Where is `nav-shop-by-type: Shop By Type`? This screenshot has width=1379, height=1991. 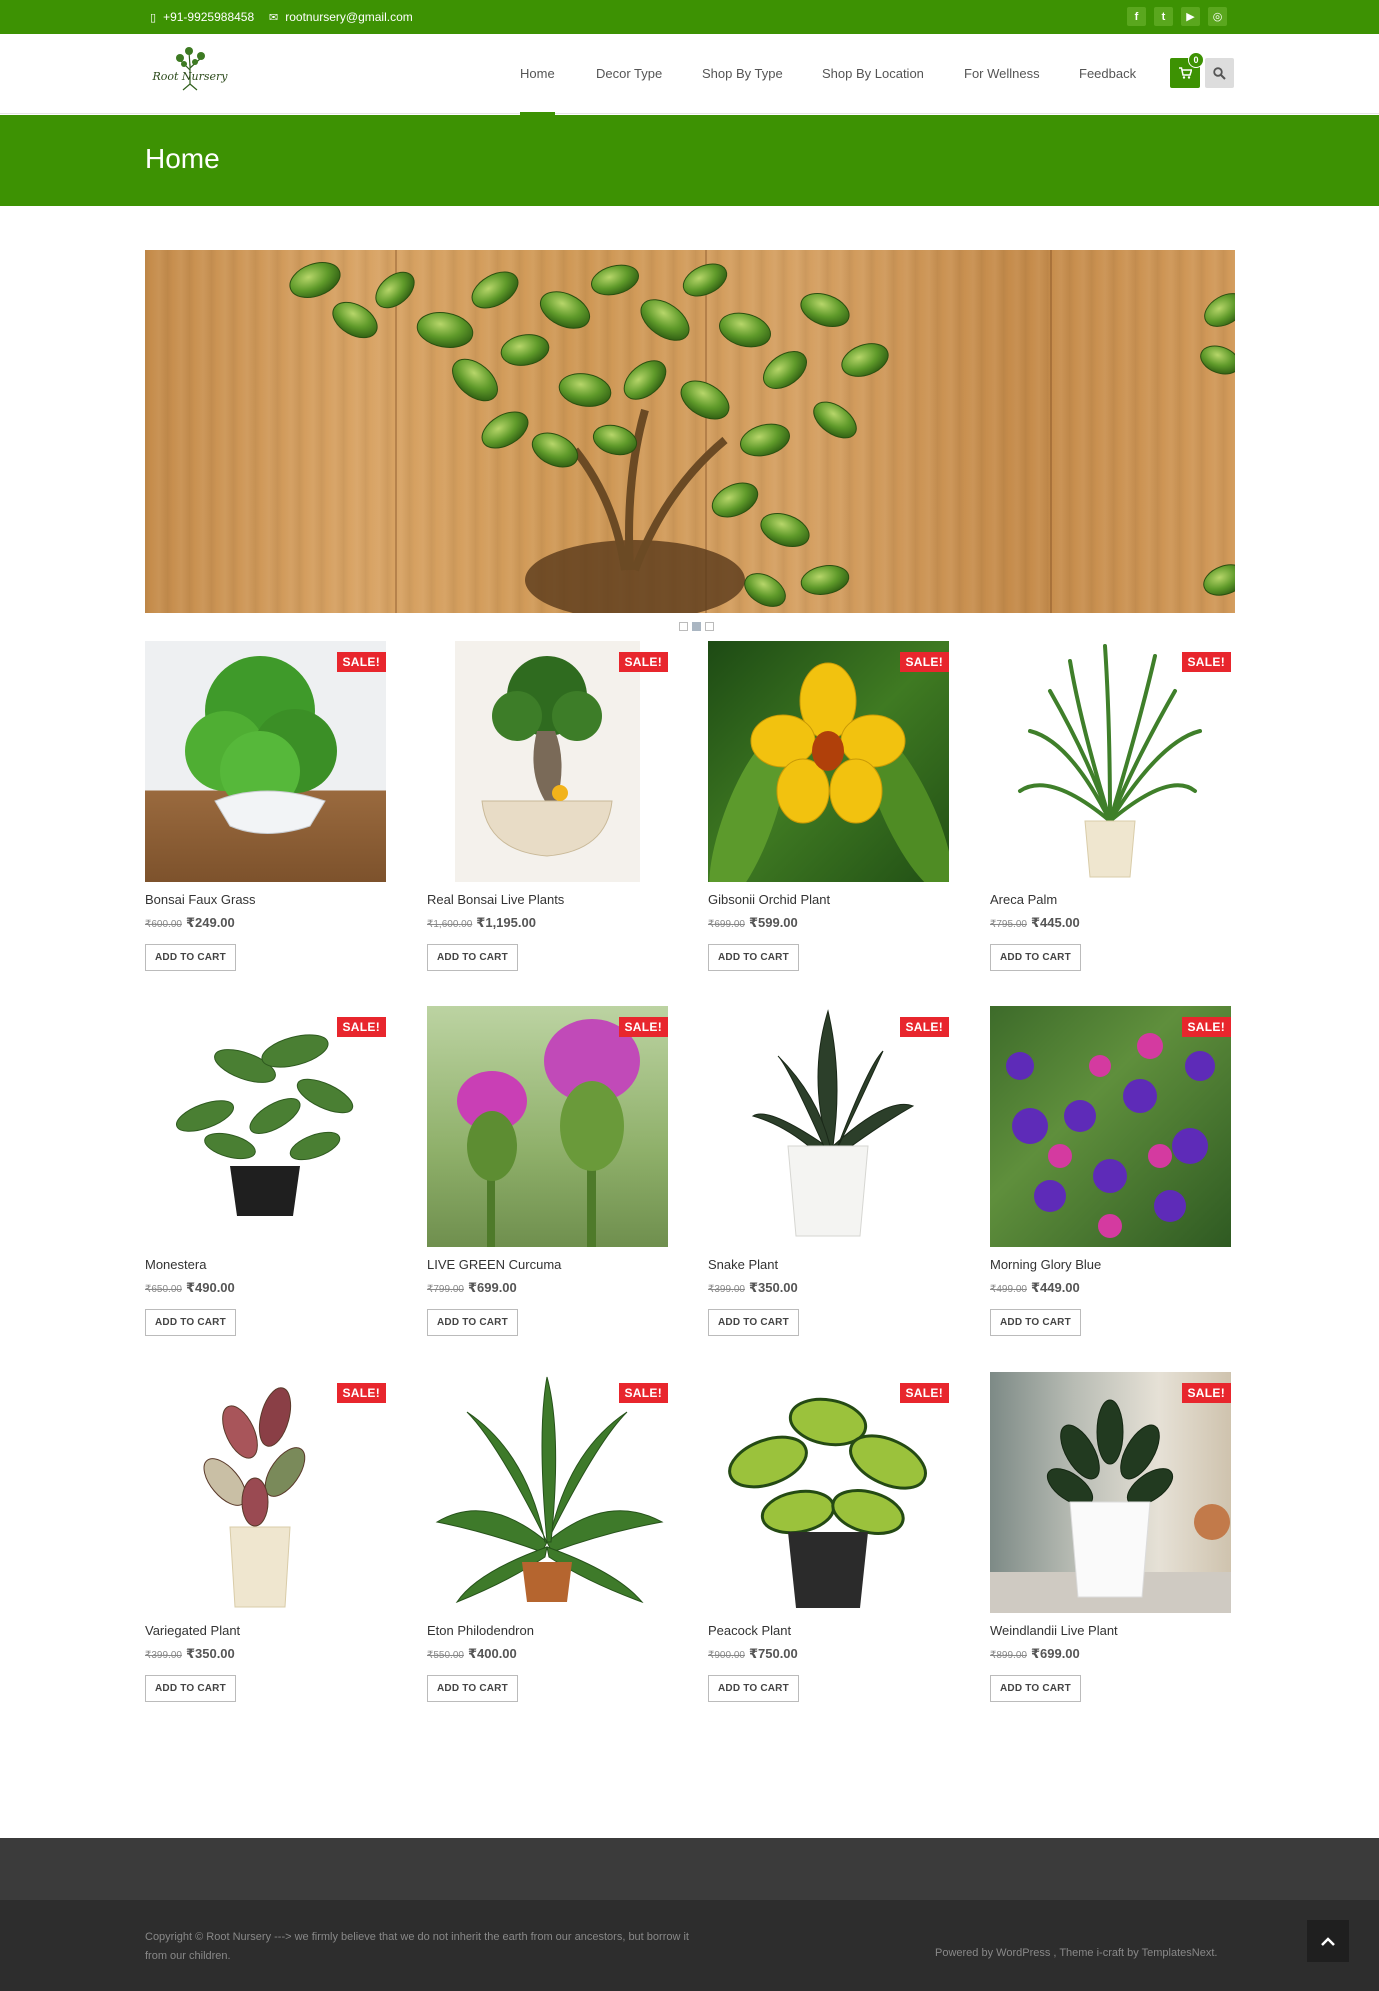
nav-shop-by-type: Shop By Type is located at coordinates (742, 74).